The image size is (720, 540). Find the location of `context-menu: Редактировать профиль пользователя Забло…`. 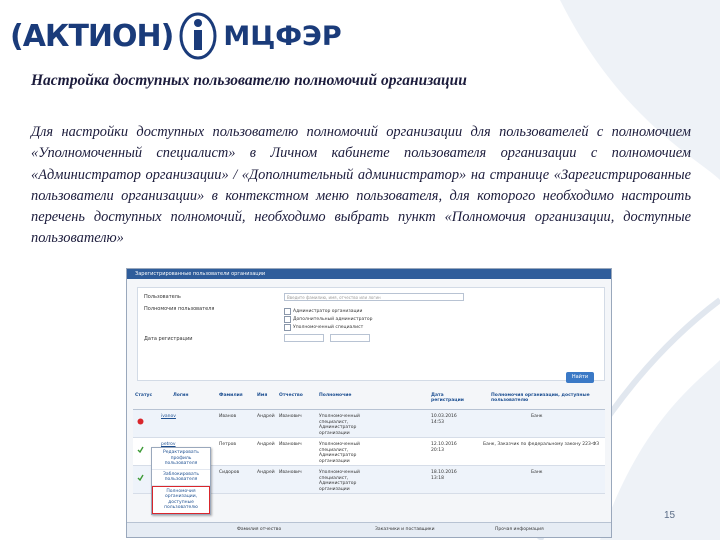

context-menu: Редактировать профиль пользователя Забло… is located at coordinates (181, 481).